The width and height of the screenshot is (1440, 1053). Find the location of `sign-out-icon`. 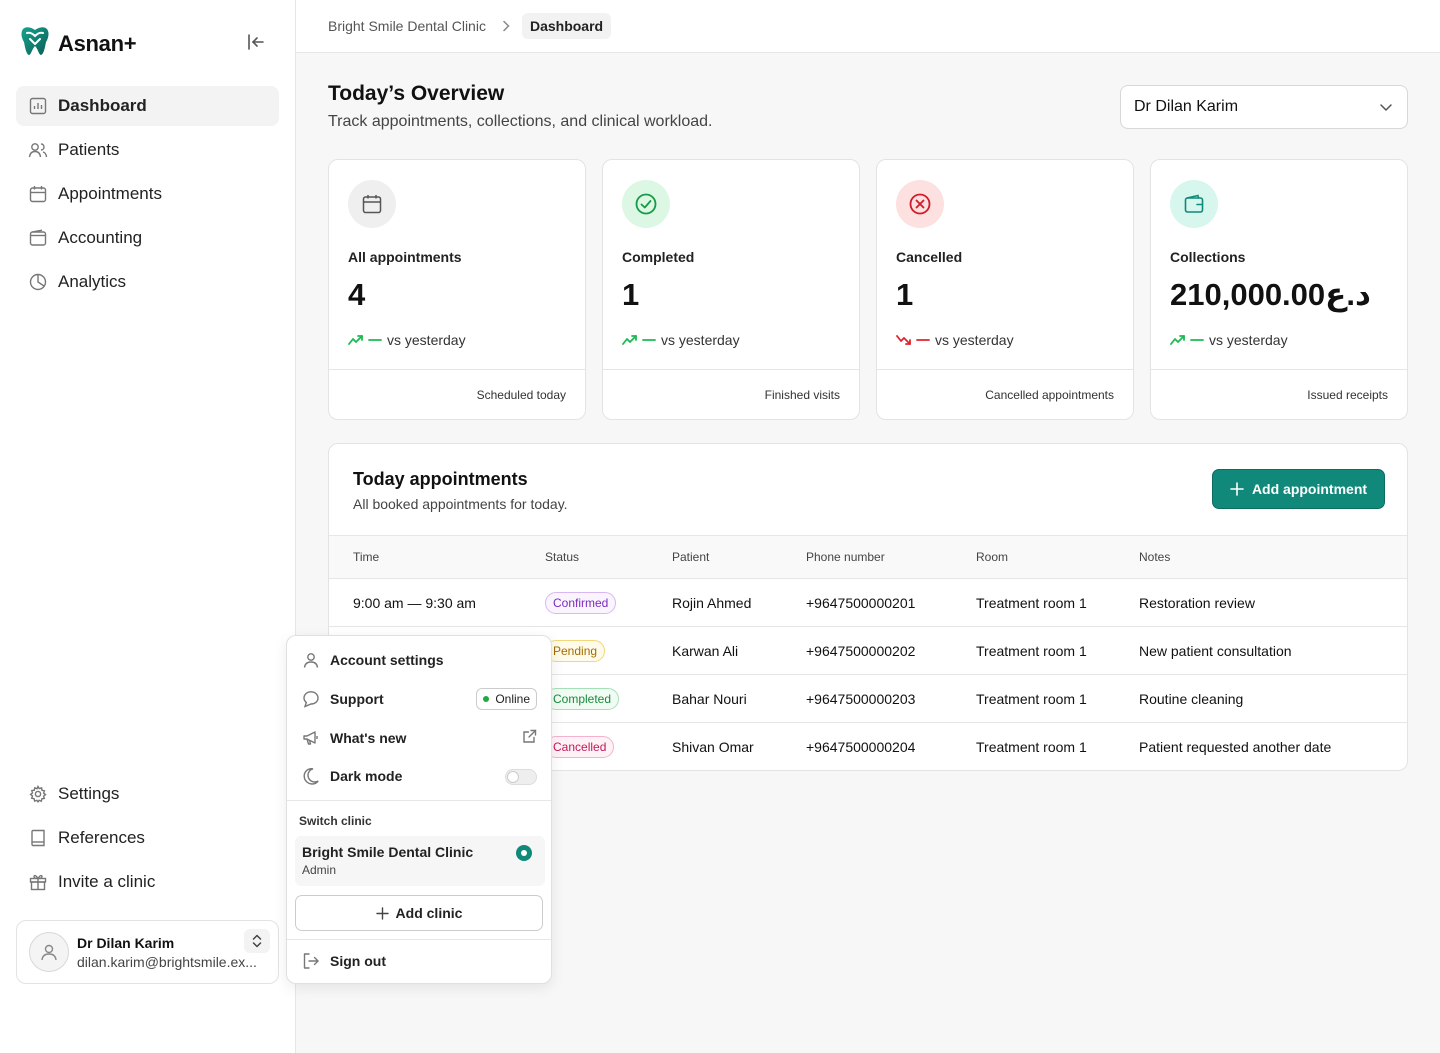

sign-out-icon is located at coordinates (311, 961).